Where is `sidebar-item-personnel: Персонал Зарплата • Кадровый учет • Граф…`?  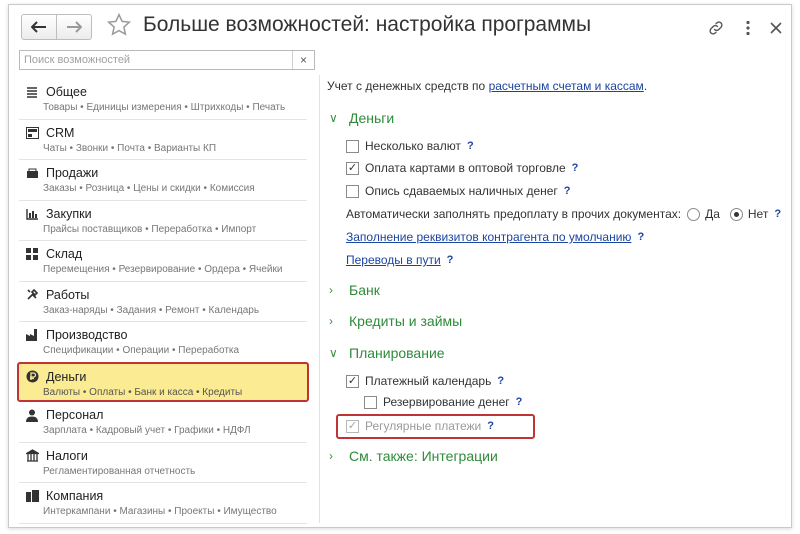
sidebar-item-personnel: Персонал Зарплата • Кадровый учет • Граф… is located at coordinates (163, 422).